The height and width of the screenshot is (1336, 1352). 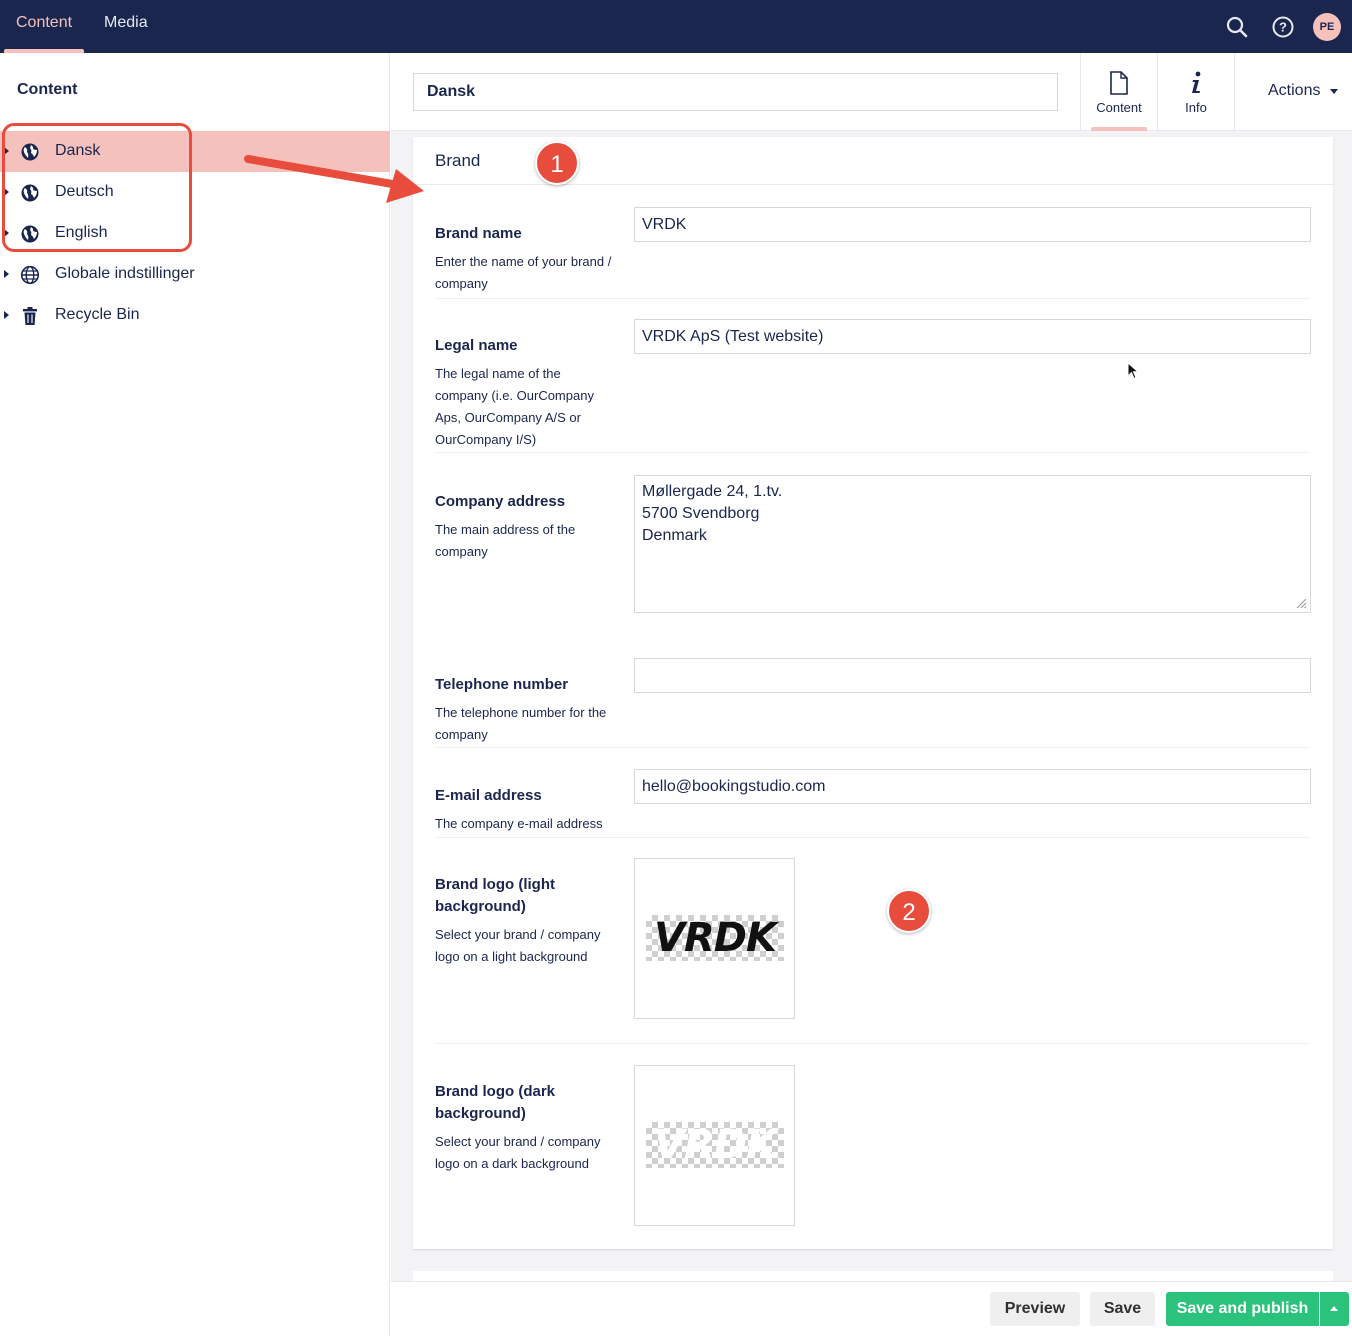 I want to click on property-label: Brand logo (light background), so click(x=495, y=895).